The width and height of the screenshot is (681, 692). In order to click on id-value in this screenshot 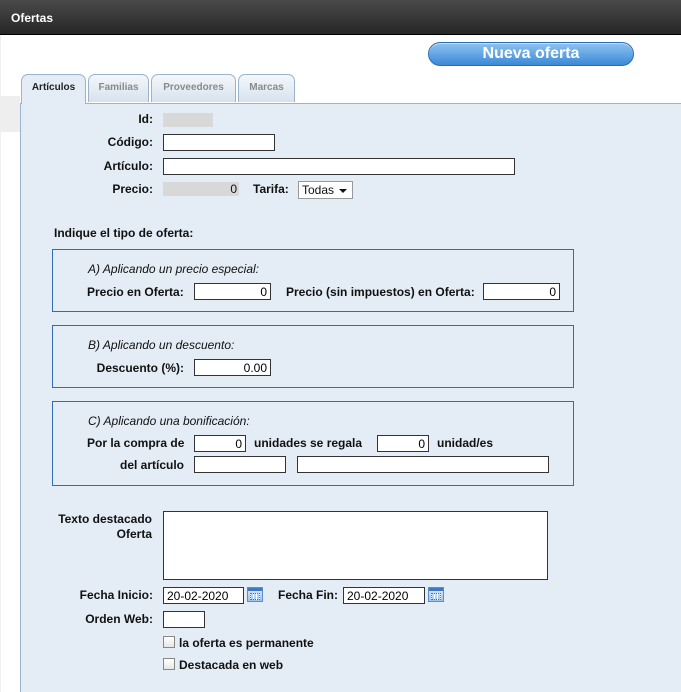, I will do `click(188, 120)`.